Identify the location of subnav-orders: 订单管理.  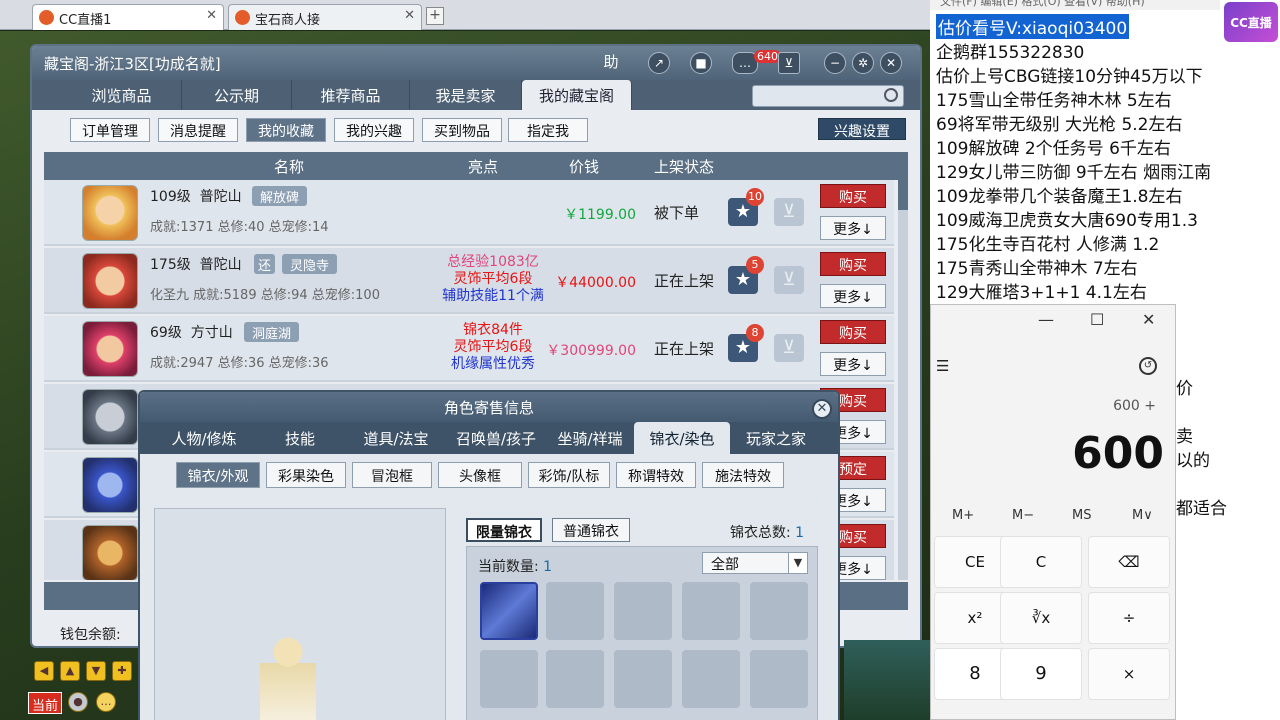
(110, 130).